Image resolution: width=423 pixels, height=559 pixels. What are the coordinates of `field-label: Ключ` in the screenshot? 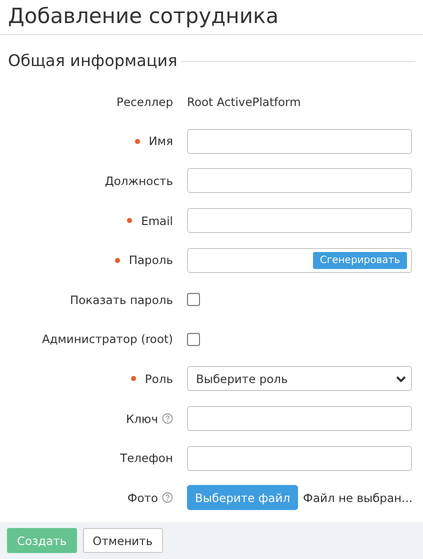 It's located at (142, 419).